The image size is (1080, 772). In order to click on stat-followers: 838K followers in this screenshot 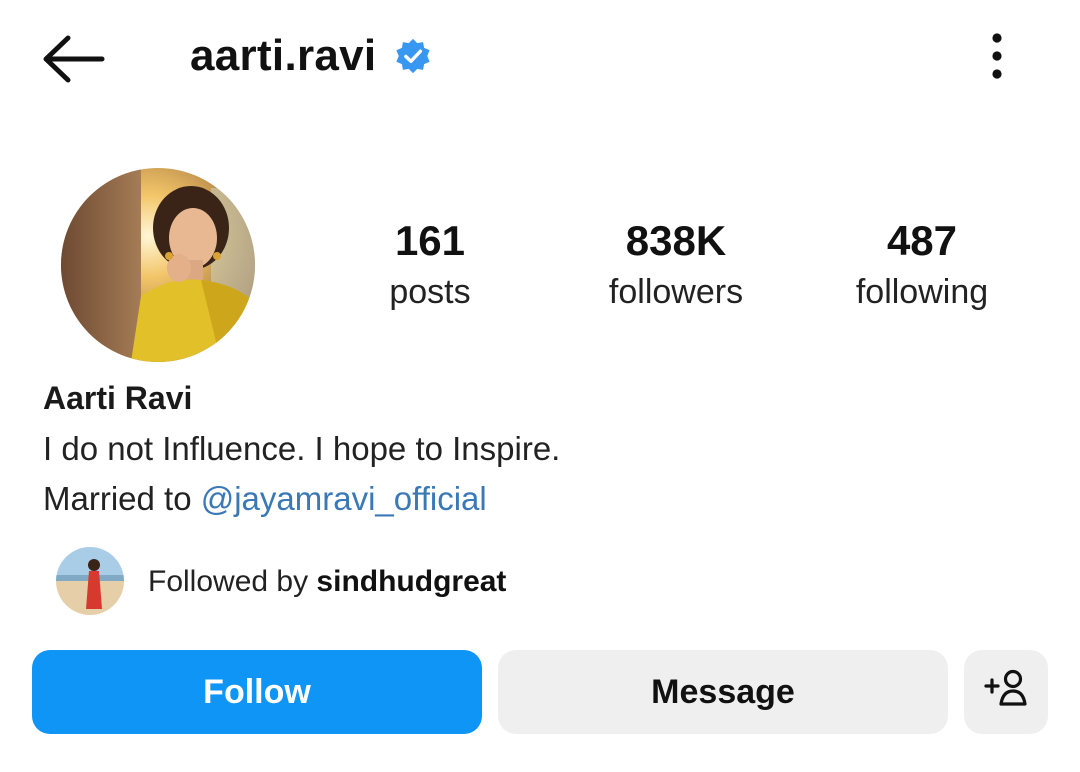, I will do `click(676, 264)`.